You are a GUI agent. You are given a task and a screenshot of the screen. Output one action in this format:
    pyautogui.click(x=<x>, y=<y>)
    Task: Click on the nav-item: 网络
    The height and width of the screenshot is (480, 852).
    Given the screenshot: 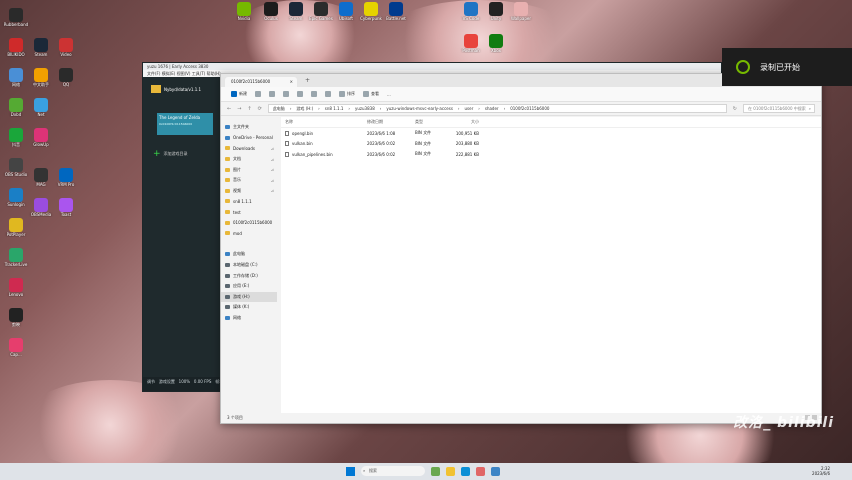 What is the action you would take?
    pyautogui.click(x=249, y=318)
    